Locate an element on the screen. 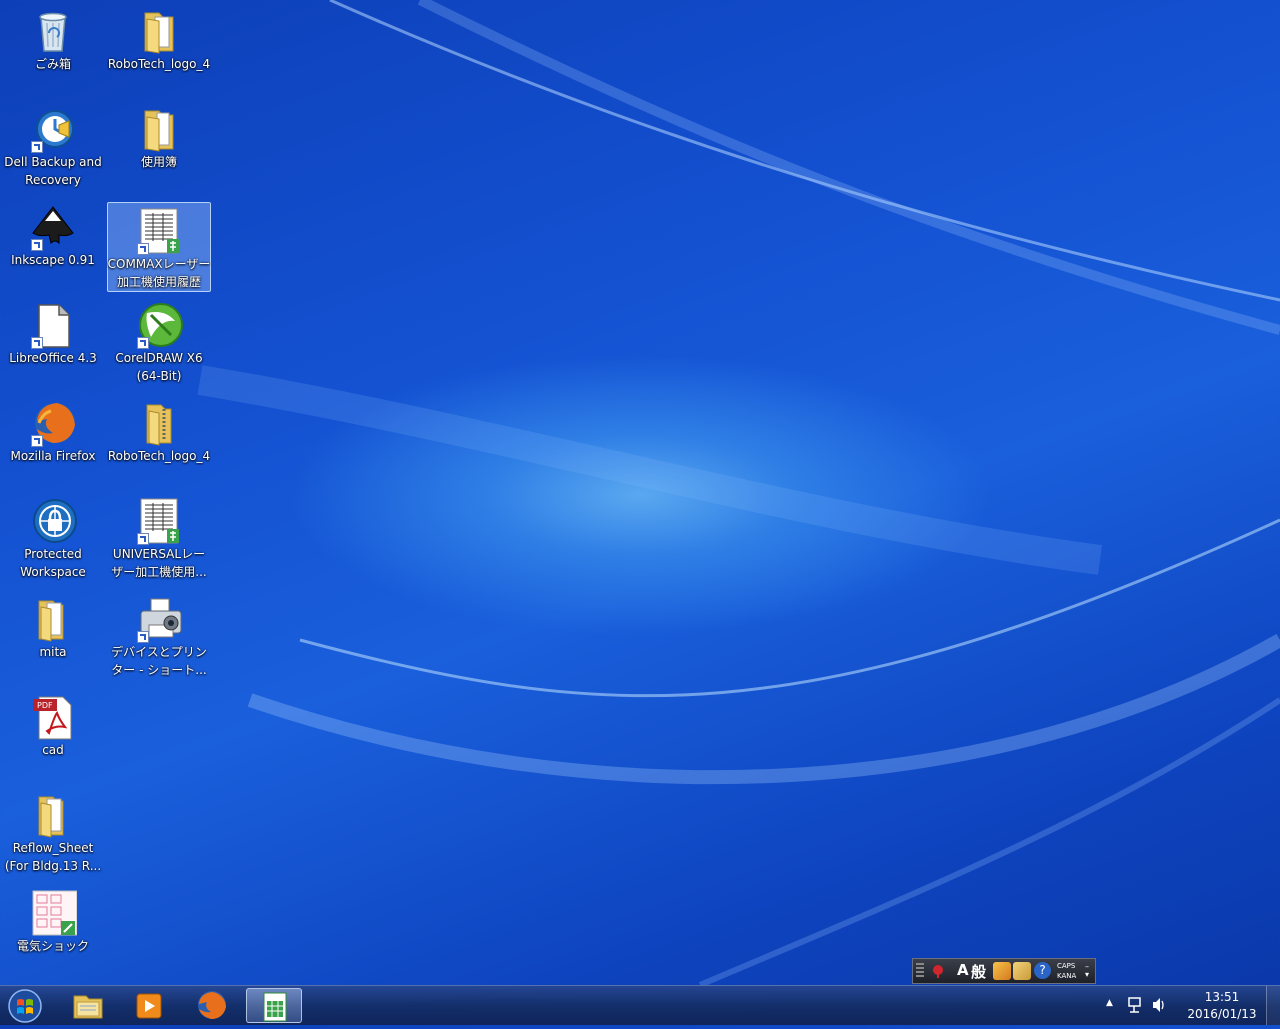 The width and height of the screenshot is (1280, 1029). pdf-badge: PDF is located at coordinates (45, 705).